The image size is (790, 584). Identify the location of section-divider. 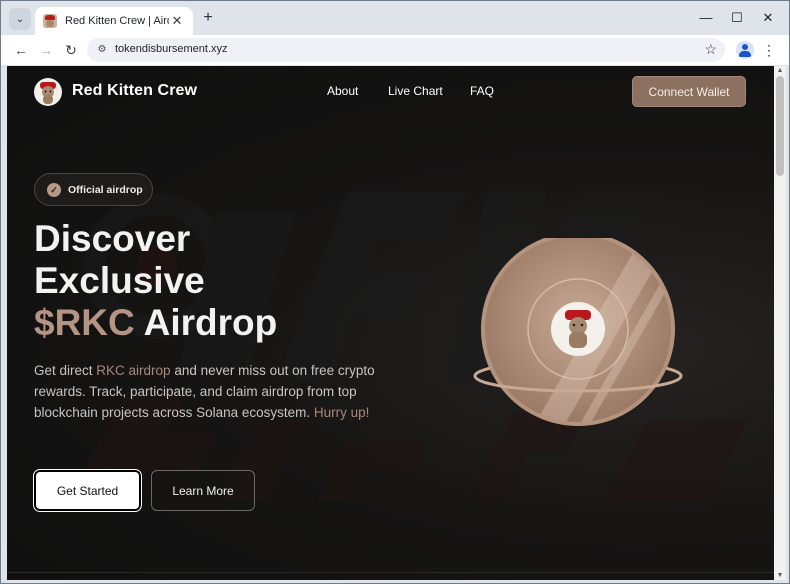
(390, 572).